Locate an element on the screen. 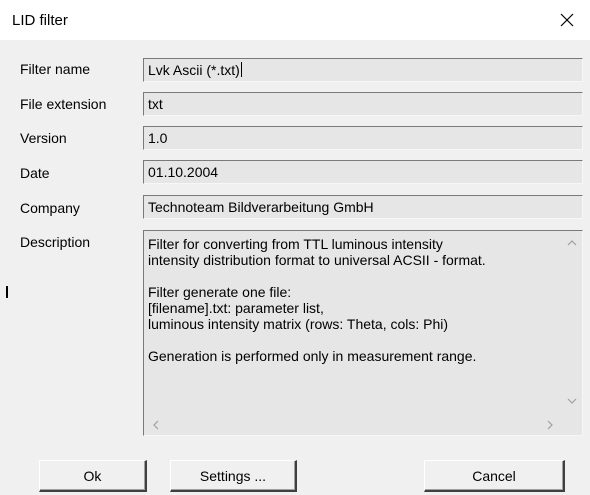  company-value: Technoteam Bildverarbeitung GmbH is located at coordinates (261, 207).